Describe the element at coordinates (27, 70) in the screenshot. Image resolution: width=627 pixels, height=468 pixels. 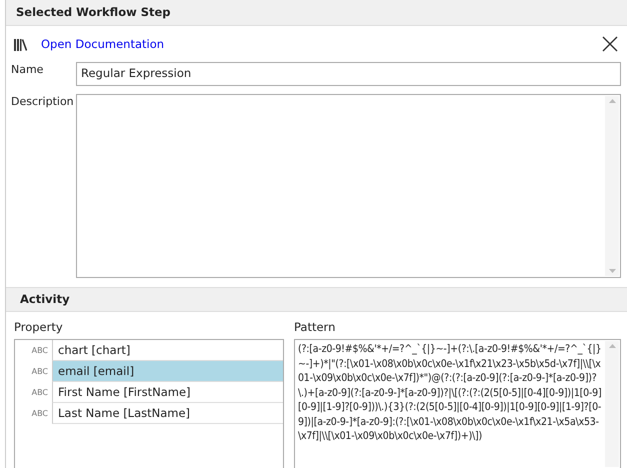
I see `field-label: Name` at that location.